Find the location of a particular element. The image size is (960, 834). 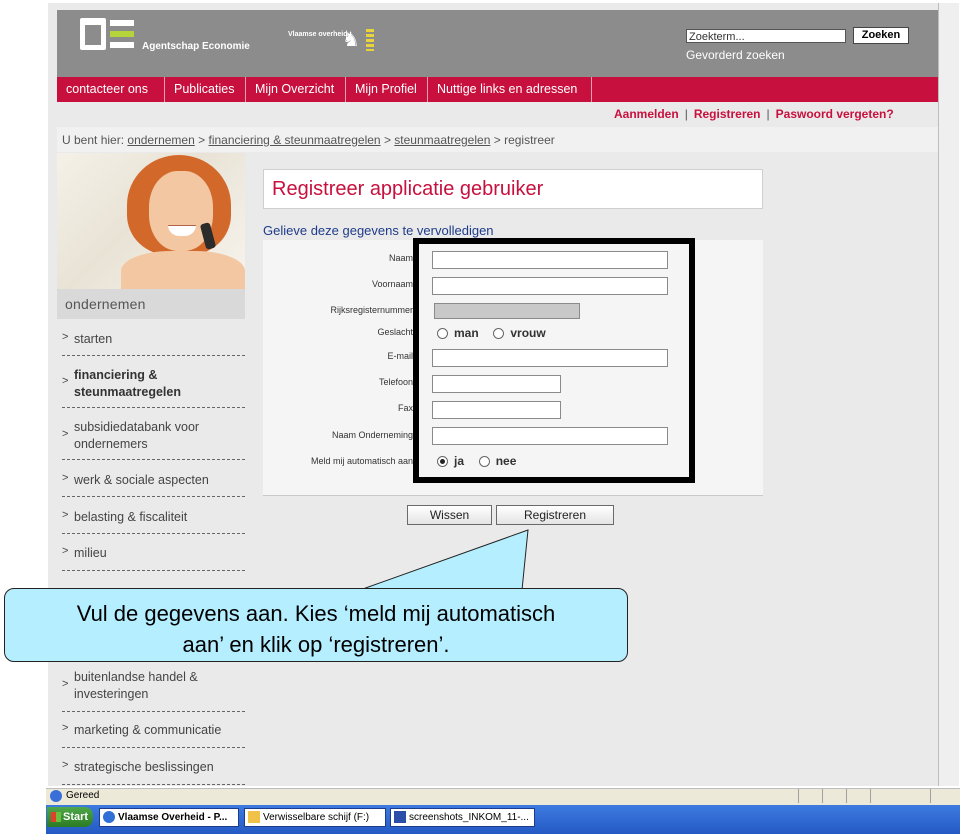

login-link: Aanmelden is located at coordinates (646, 114).